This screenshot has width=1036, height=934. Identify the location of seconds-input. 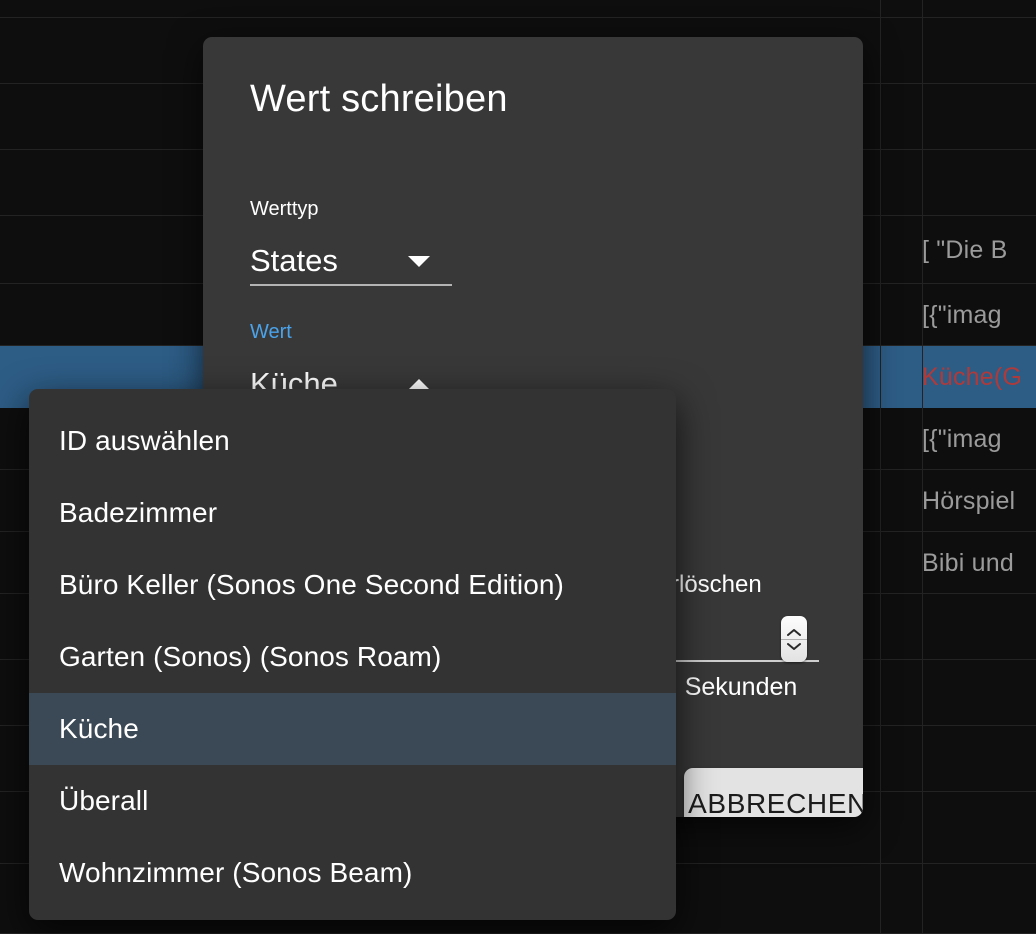
(745, 637).